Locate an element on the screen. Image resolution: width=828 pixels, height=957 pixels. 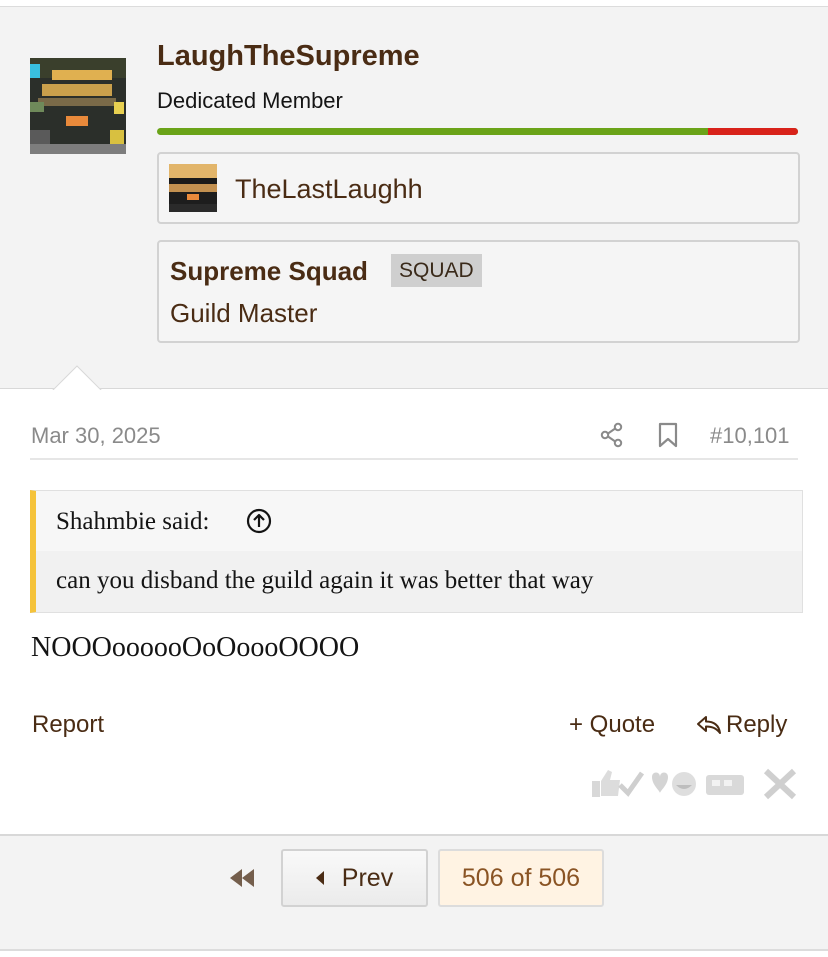
first-page-icon is located at coordinates (244, 878).